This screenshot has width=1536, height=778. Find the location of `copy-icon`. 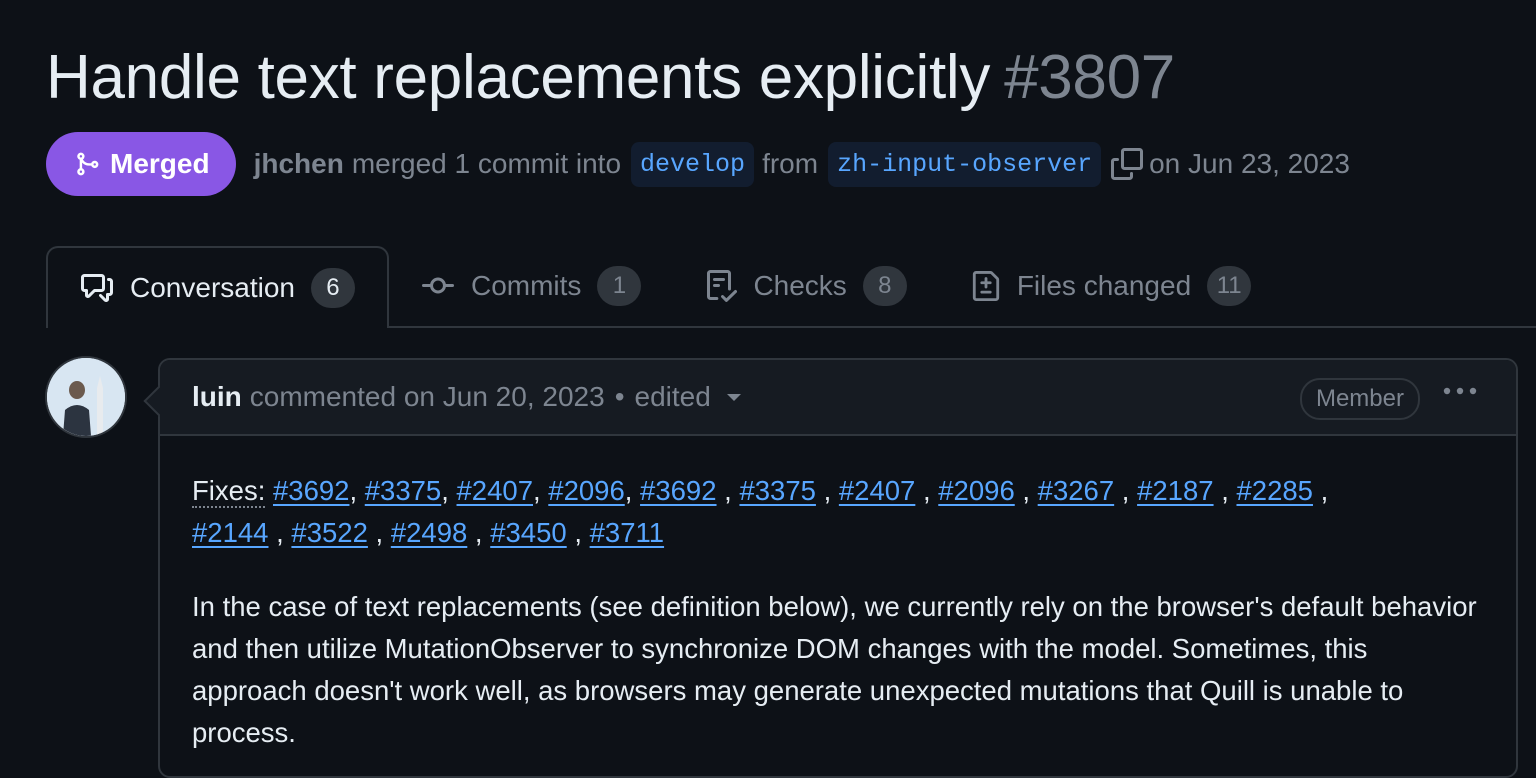

copy-icon is located at coordinates (1127, 164).